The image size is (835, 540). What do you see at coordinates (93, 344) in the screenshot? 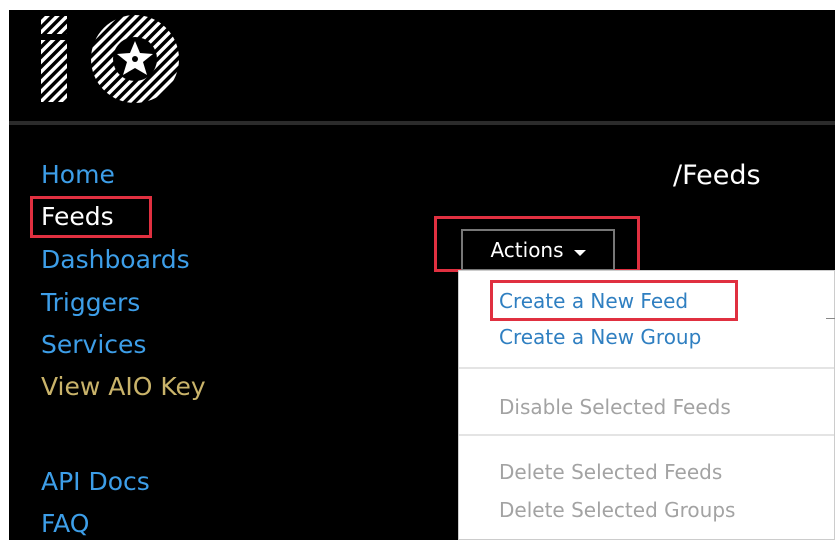
I see `sidebar-item-services: Services` at bounding box center [93, 344].